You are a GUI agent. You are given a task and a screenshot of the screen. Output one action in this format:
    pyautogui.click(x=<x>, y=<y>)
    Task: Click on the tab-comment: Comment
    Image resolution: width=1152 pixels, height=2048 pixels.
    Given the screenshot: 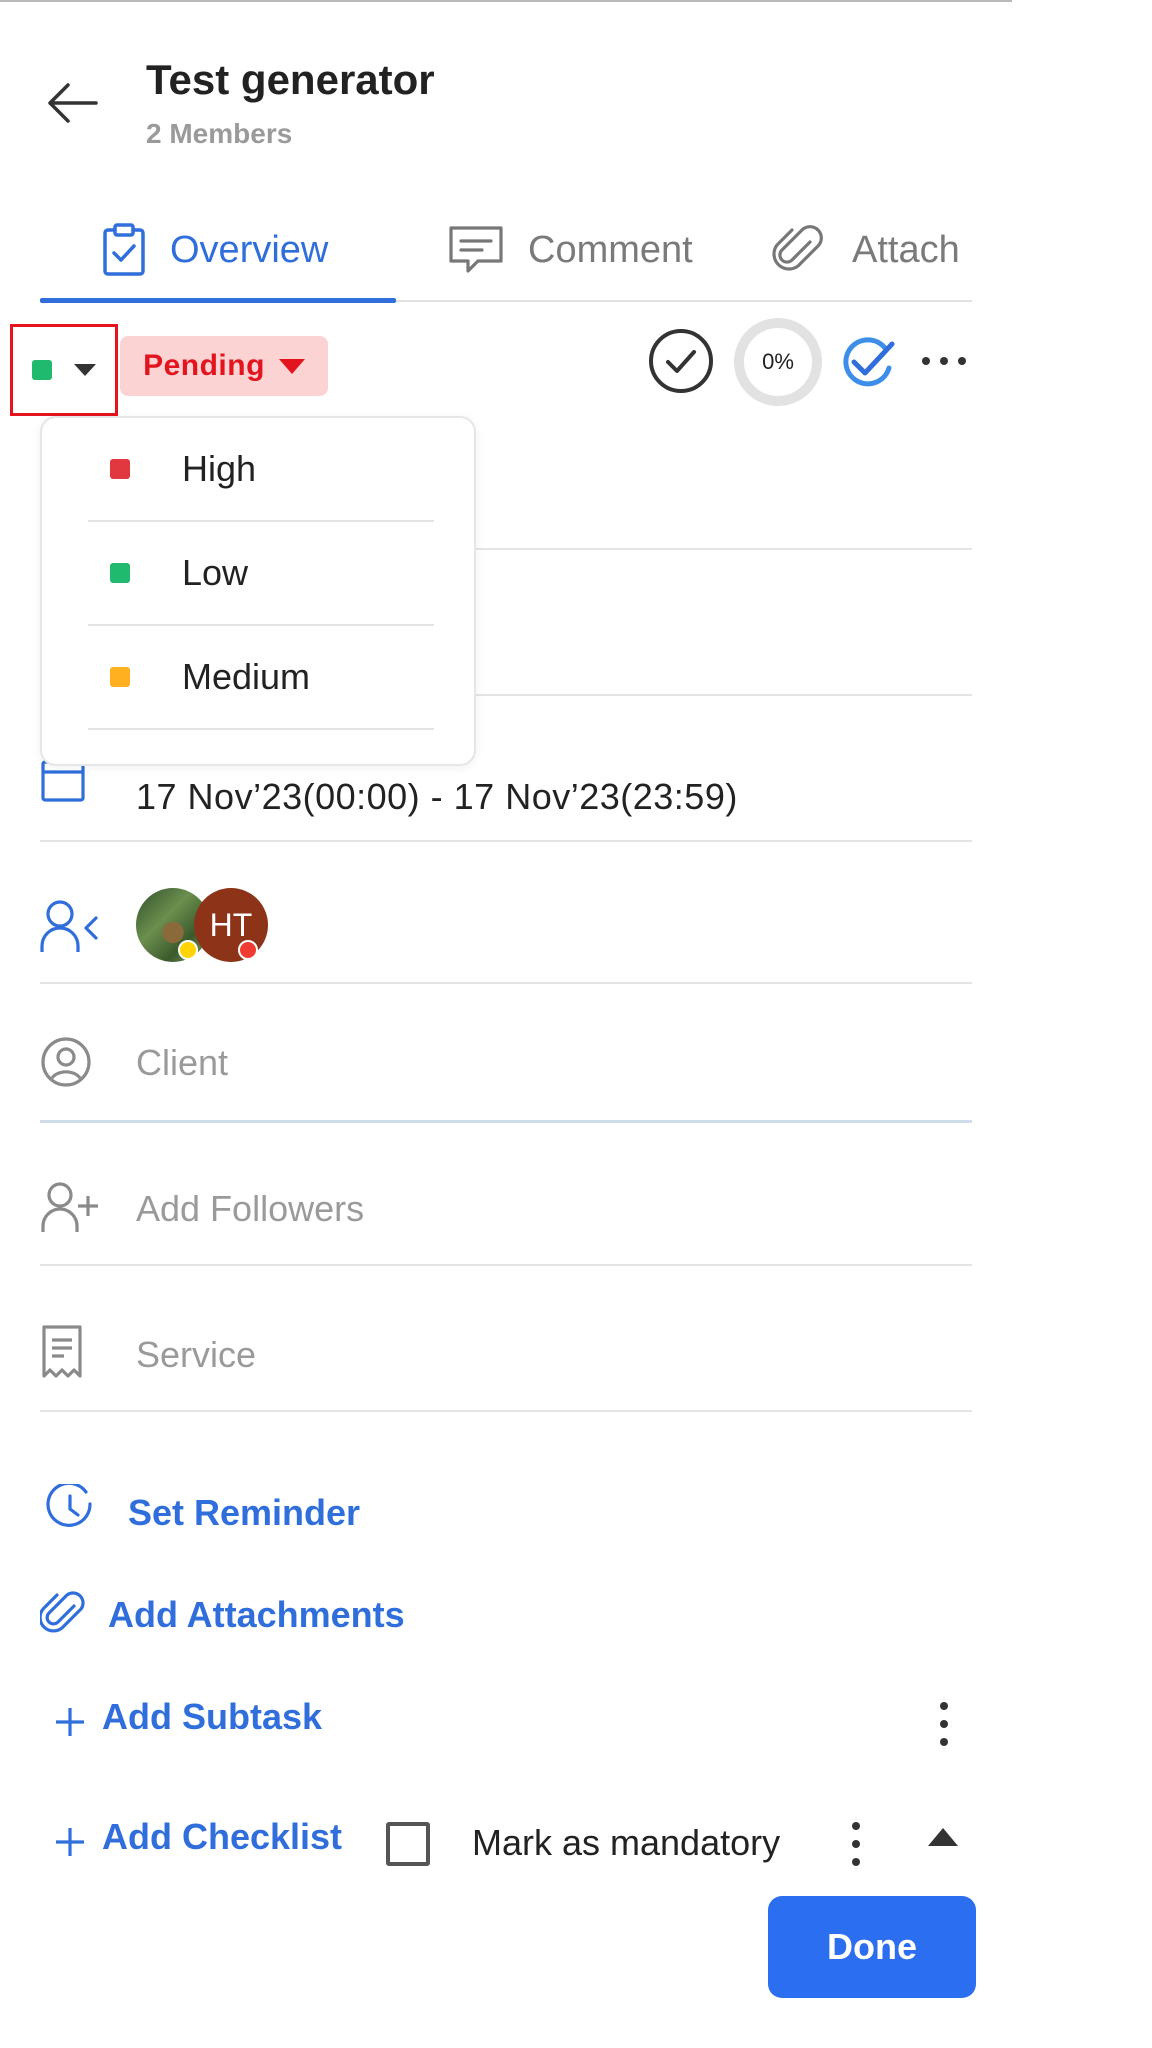 What is the action you would take?
    pyautogui.click(x=570, y=250)
    